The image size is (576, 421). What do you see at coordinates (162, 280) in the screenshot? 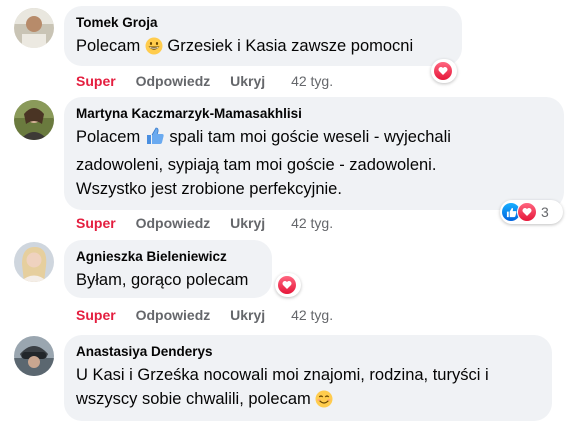
I see `comment-text: Byłam, gorąco polecam` at bounding box center [162, 280].